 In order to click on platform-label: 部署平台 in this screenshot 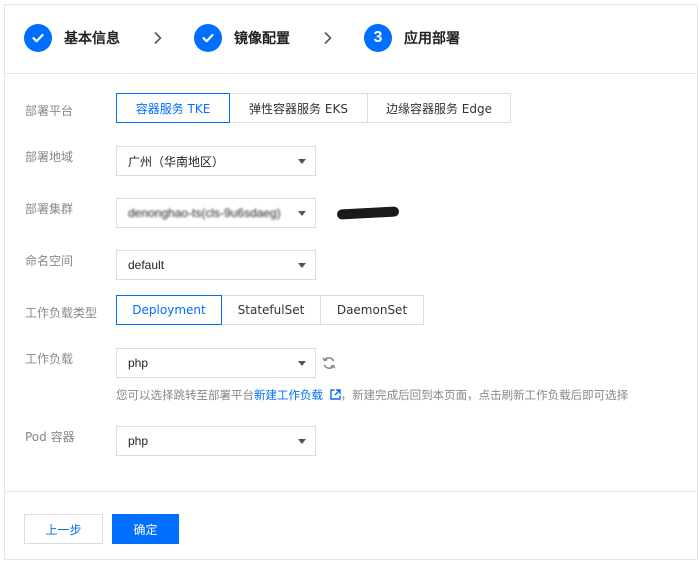, I will do `click(49, 111)`.